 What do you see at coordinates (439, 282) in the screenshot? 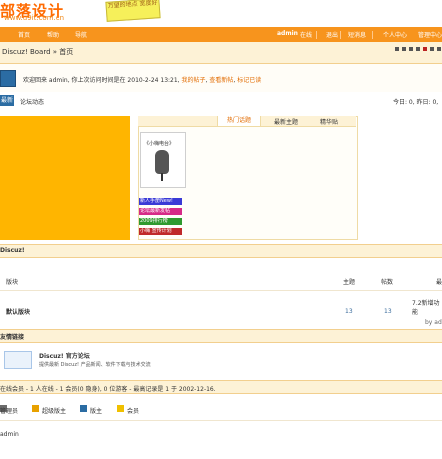
I see `col-last-post: 最` at bounding box center [439, 282].